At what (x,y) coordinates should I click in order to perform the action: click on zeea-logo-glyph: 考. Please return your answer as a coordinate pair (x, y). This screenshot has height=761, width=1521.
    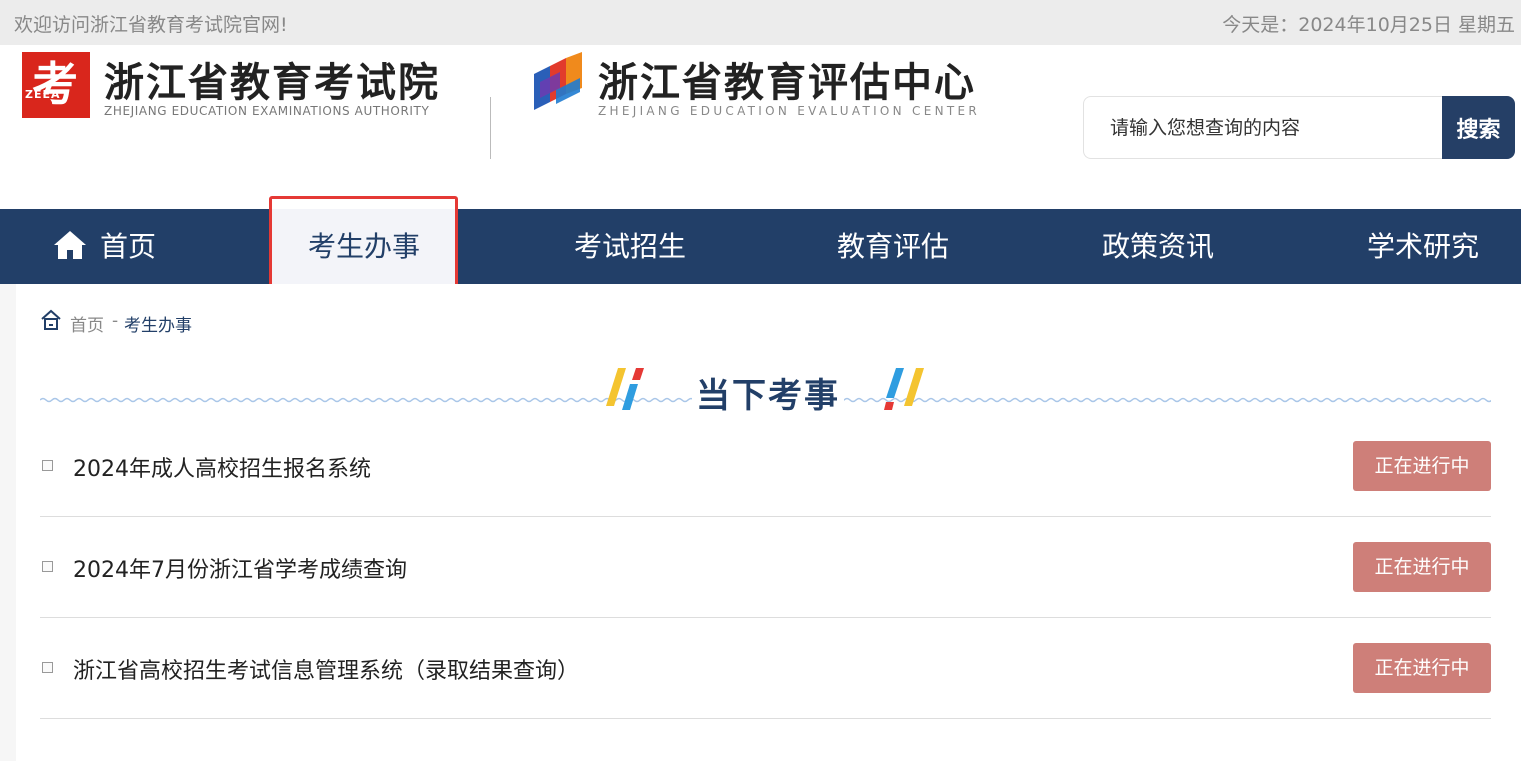
    Looking at the image, I should click on (55, 84).